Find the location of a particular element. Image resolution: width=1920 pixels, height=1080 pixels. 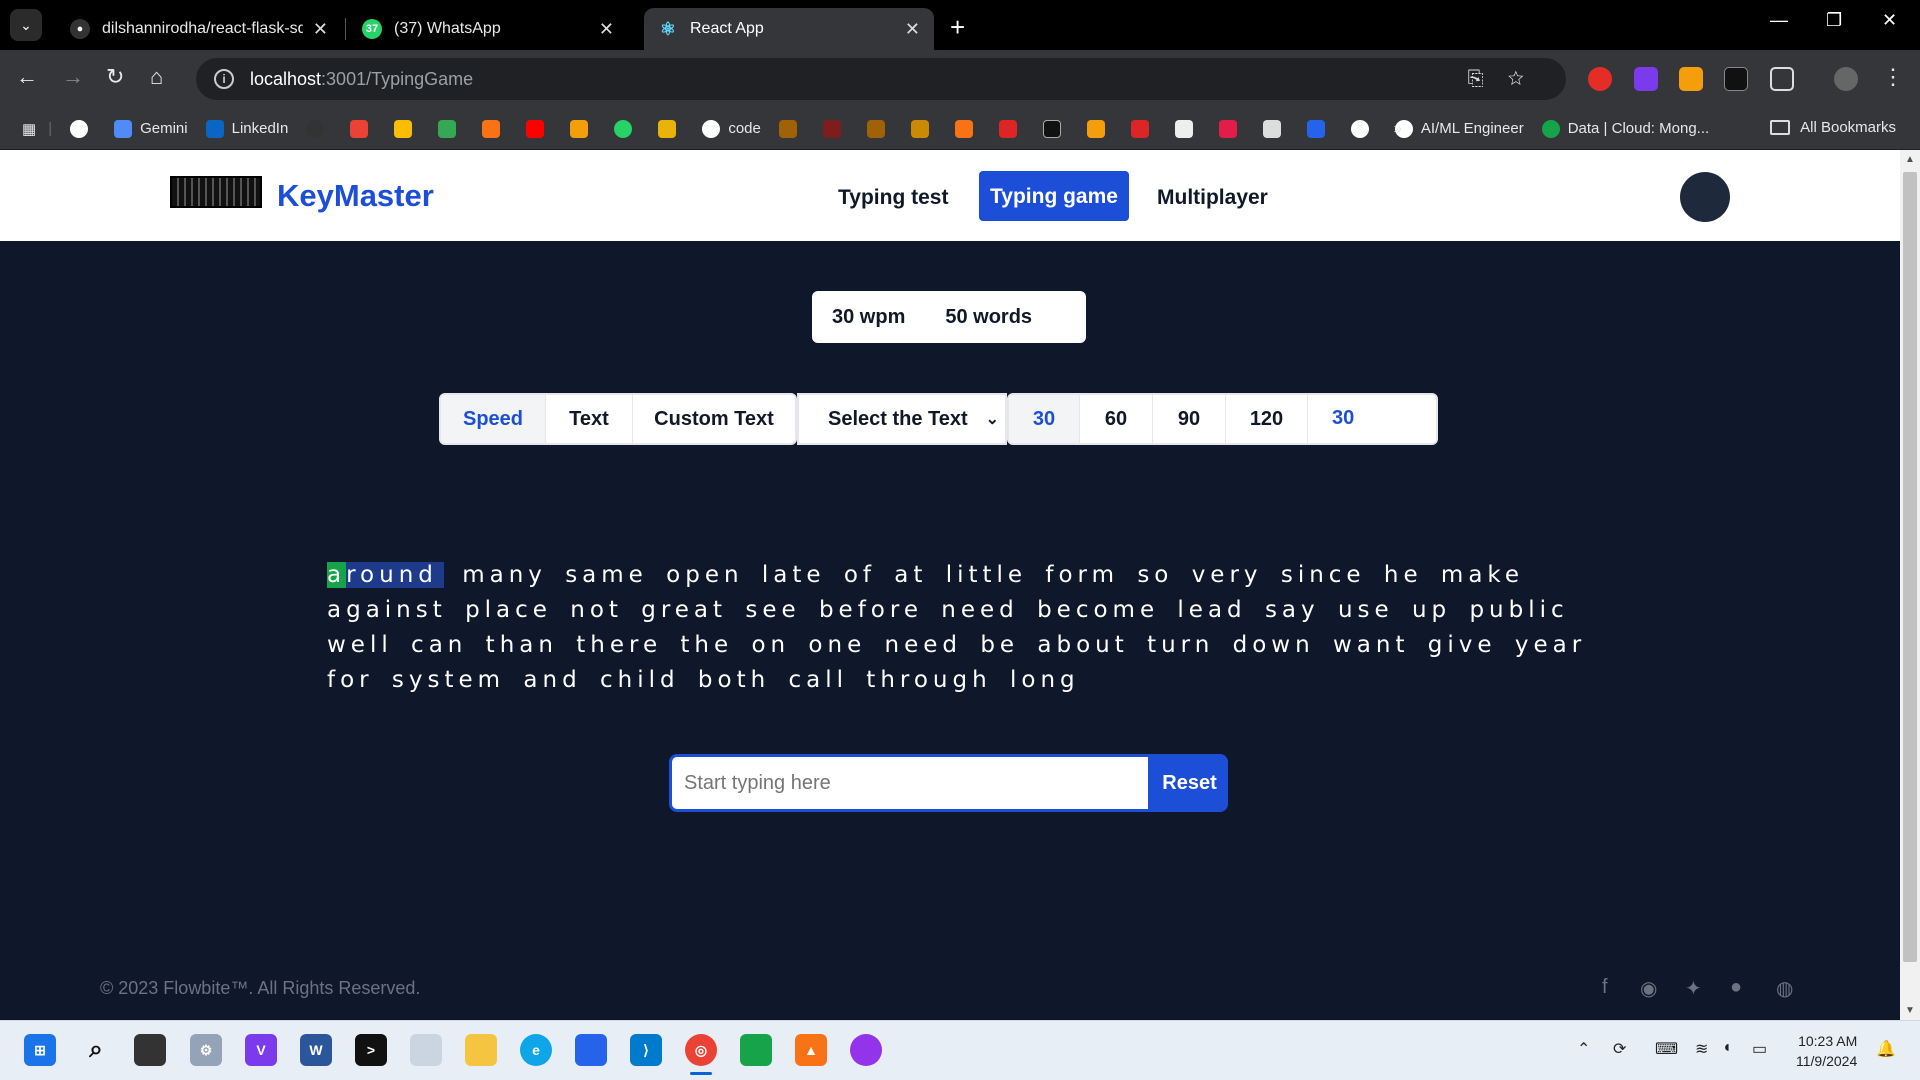

discord-icon: ◉ is located at coordinates (1648, 988).